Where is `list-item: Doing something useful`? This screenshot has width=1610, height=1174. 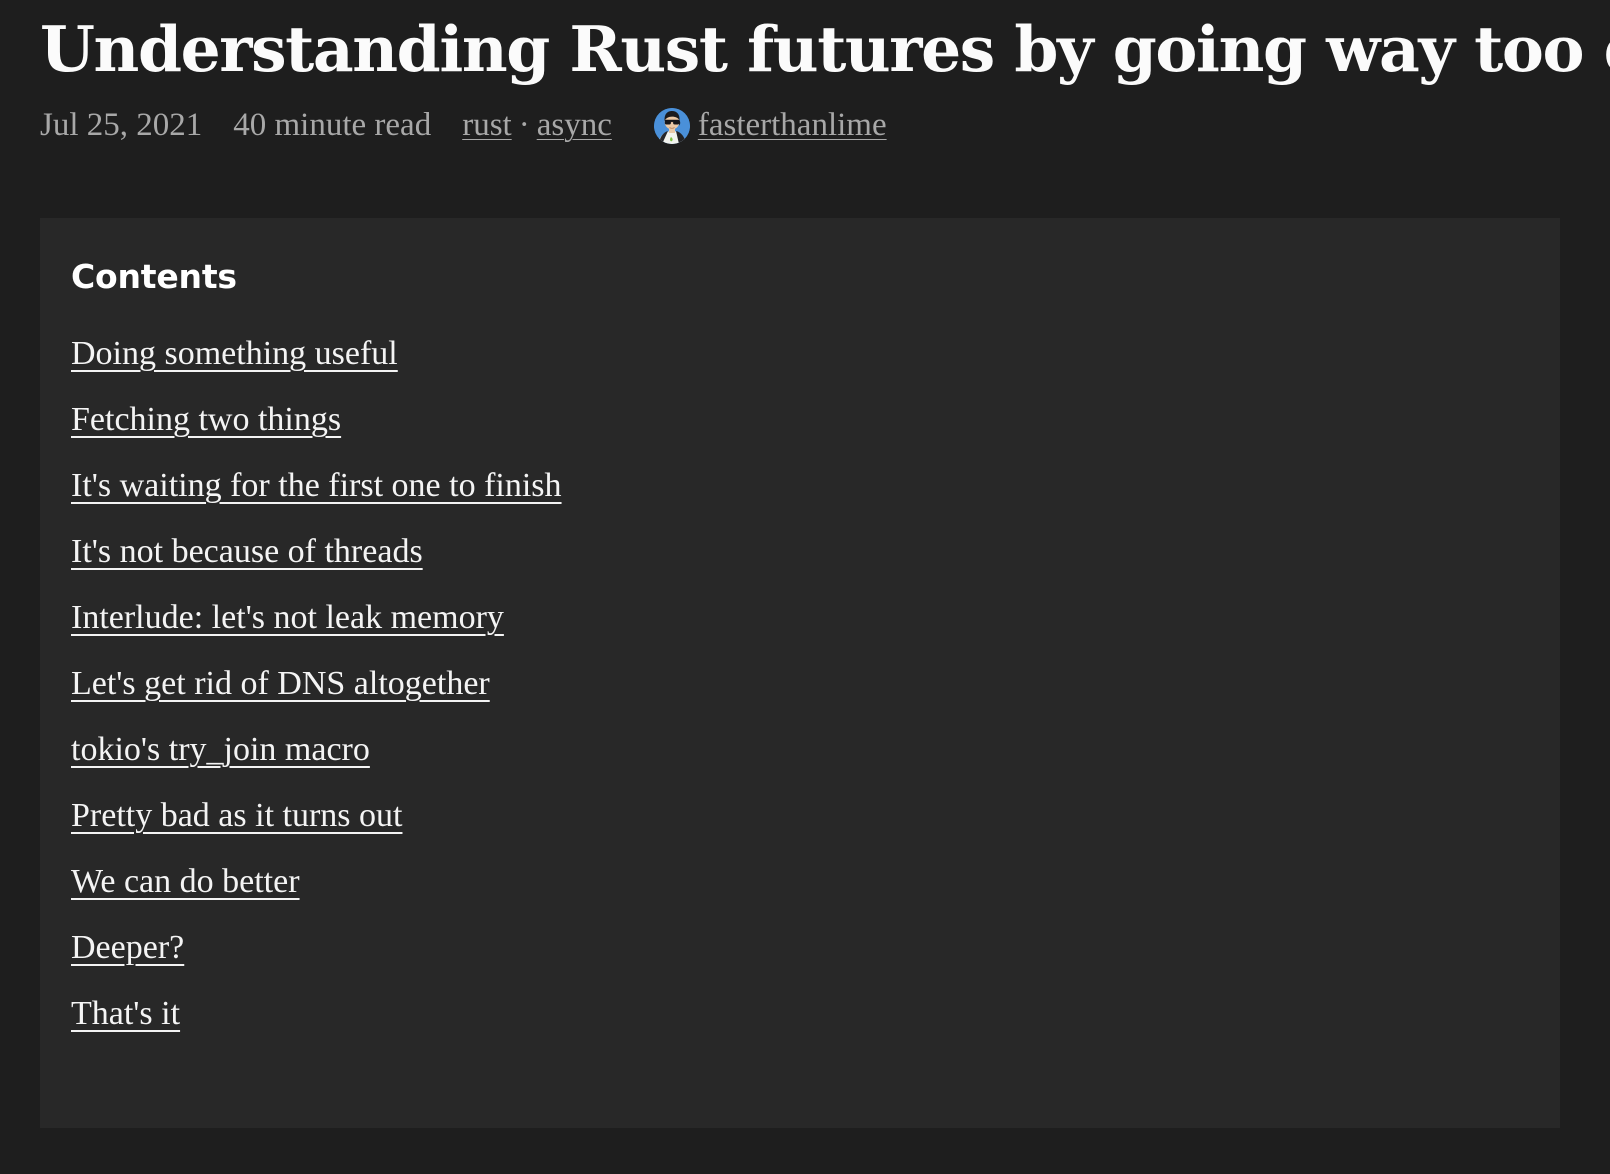
list-item: Doing something useful is located at coordinates (800, 354).